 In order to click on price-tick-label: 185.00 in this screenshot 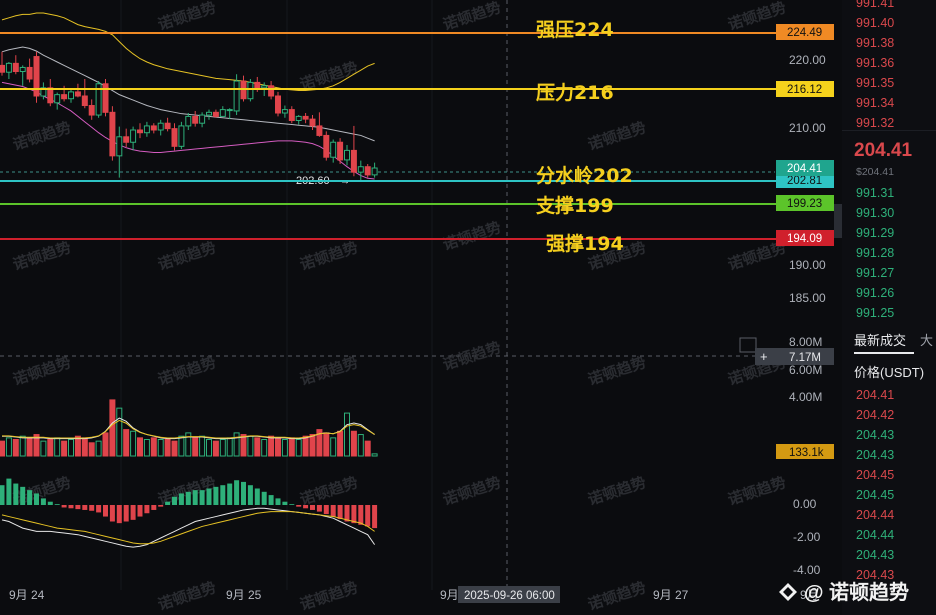, I will do `click(807, 298)`.